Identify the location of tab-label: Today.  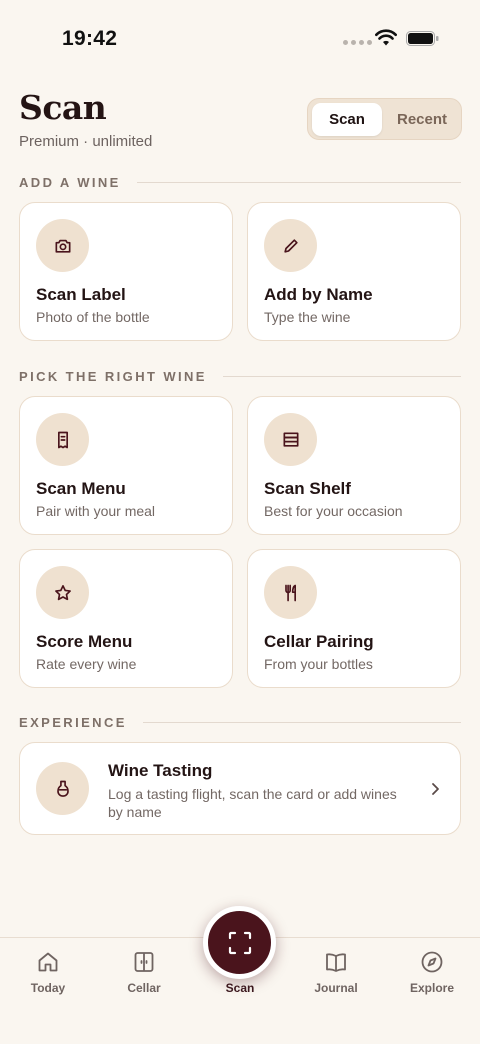
(48, 988).